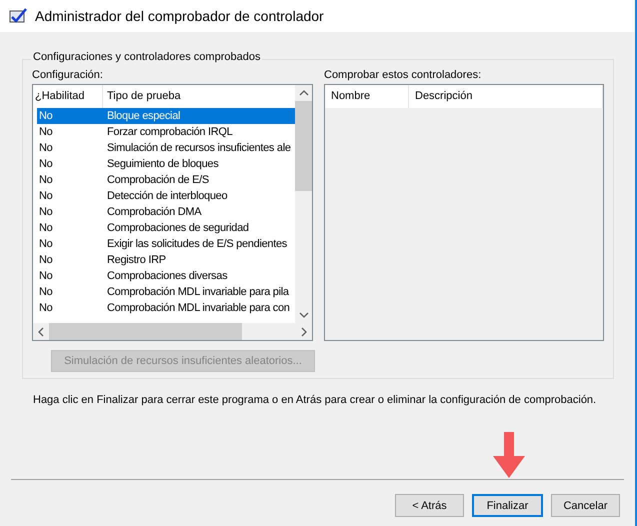 Image resolution: width=637 pixels, height=526 pixels. Describe the element at coordinates (197, 244) in the screenshot. I see `test-cell-text: Exigir las solicitudes de E/S pendientes` at that location.